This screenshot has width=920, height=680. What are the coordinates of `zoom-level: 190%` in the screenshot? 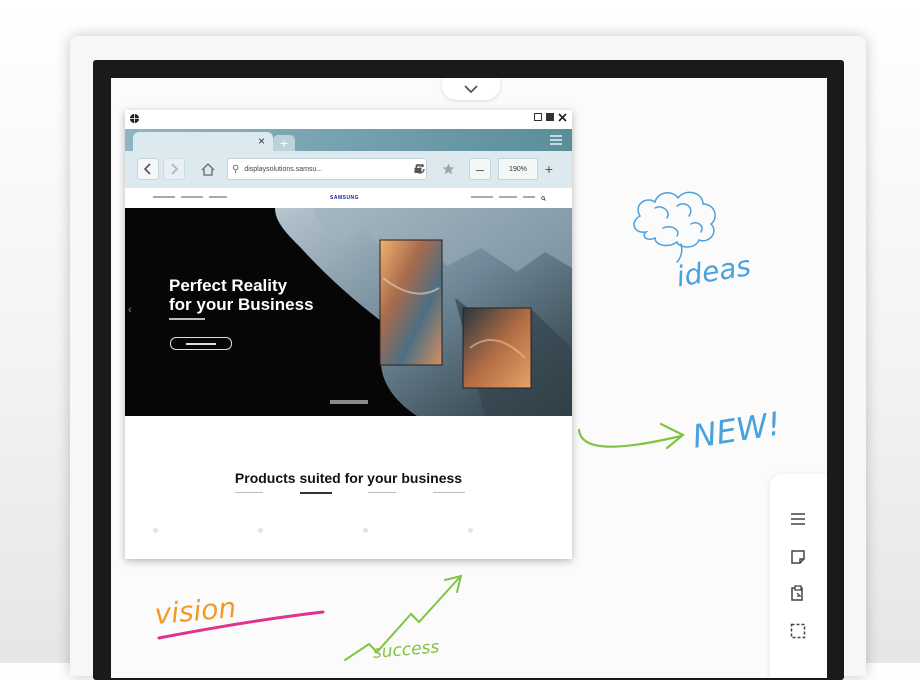 It's located at (518, 169).